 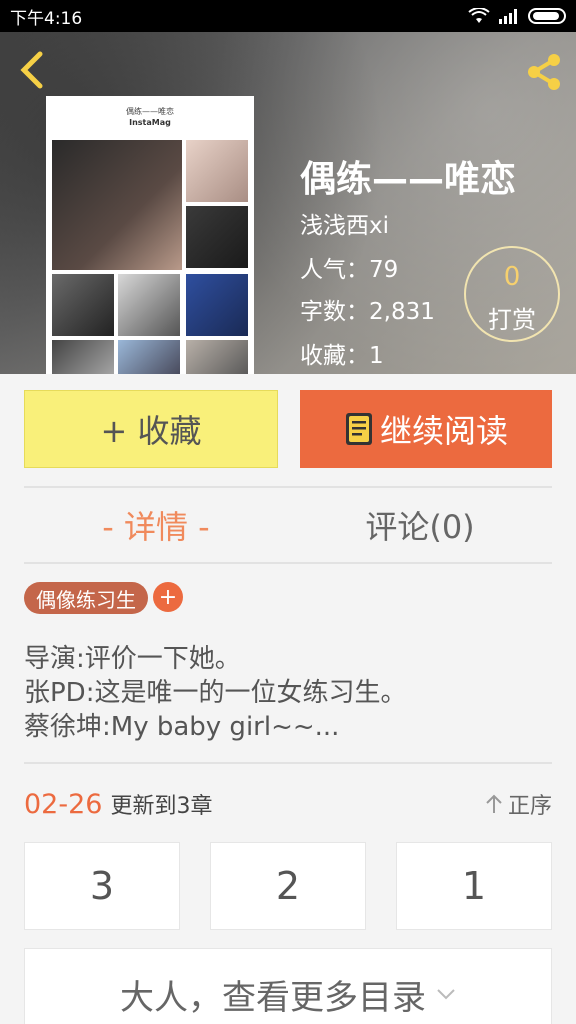 I want to click on book-icon, so click(x=358, y=429).